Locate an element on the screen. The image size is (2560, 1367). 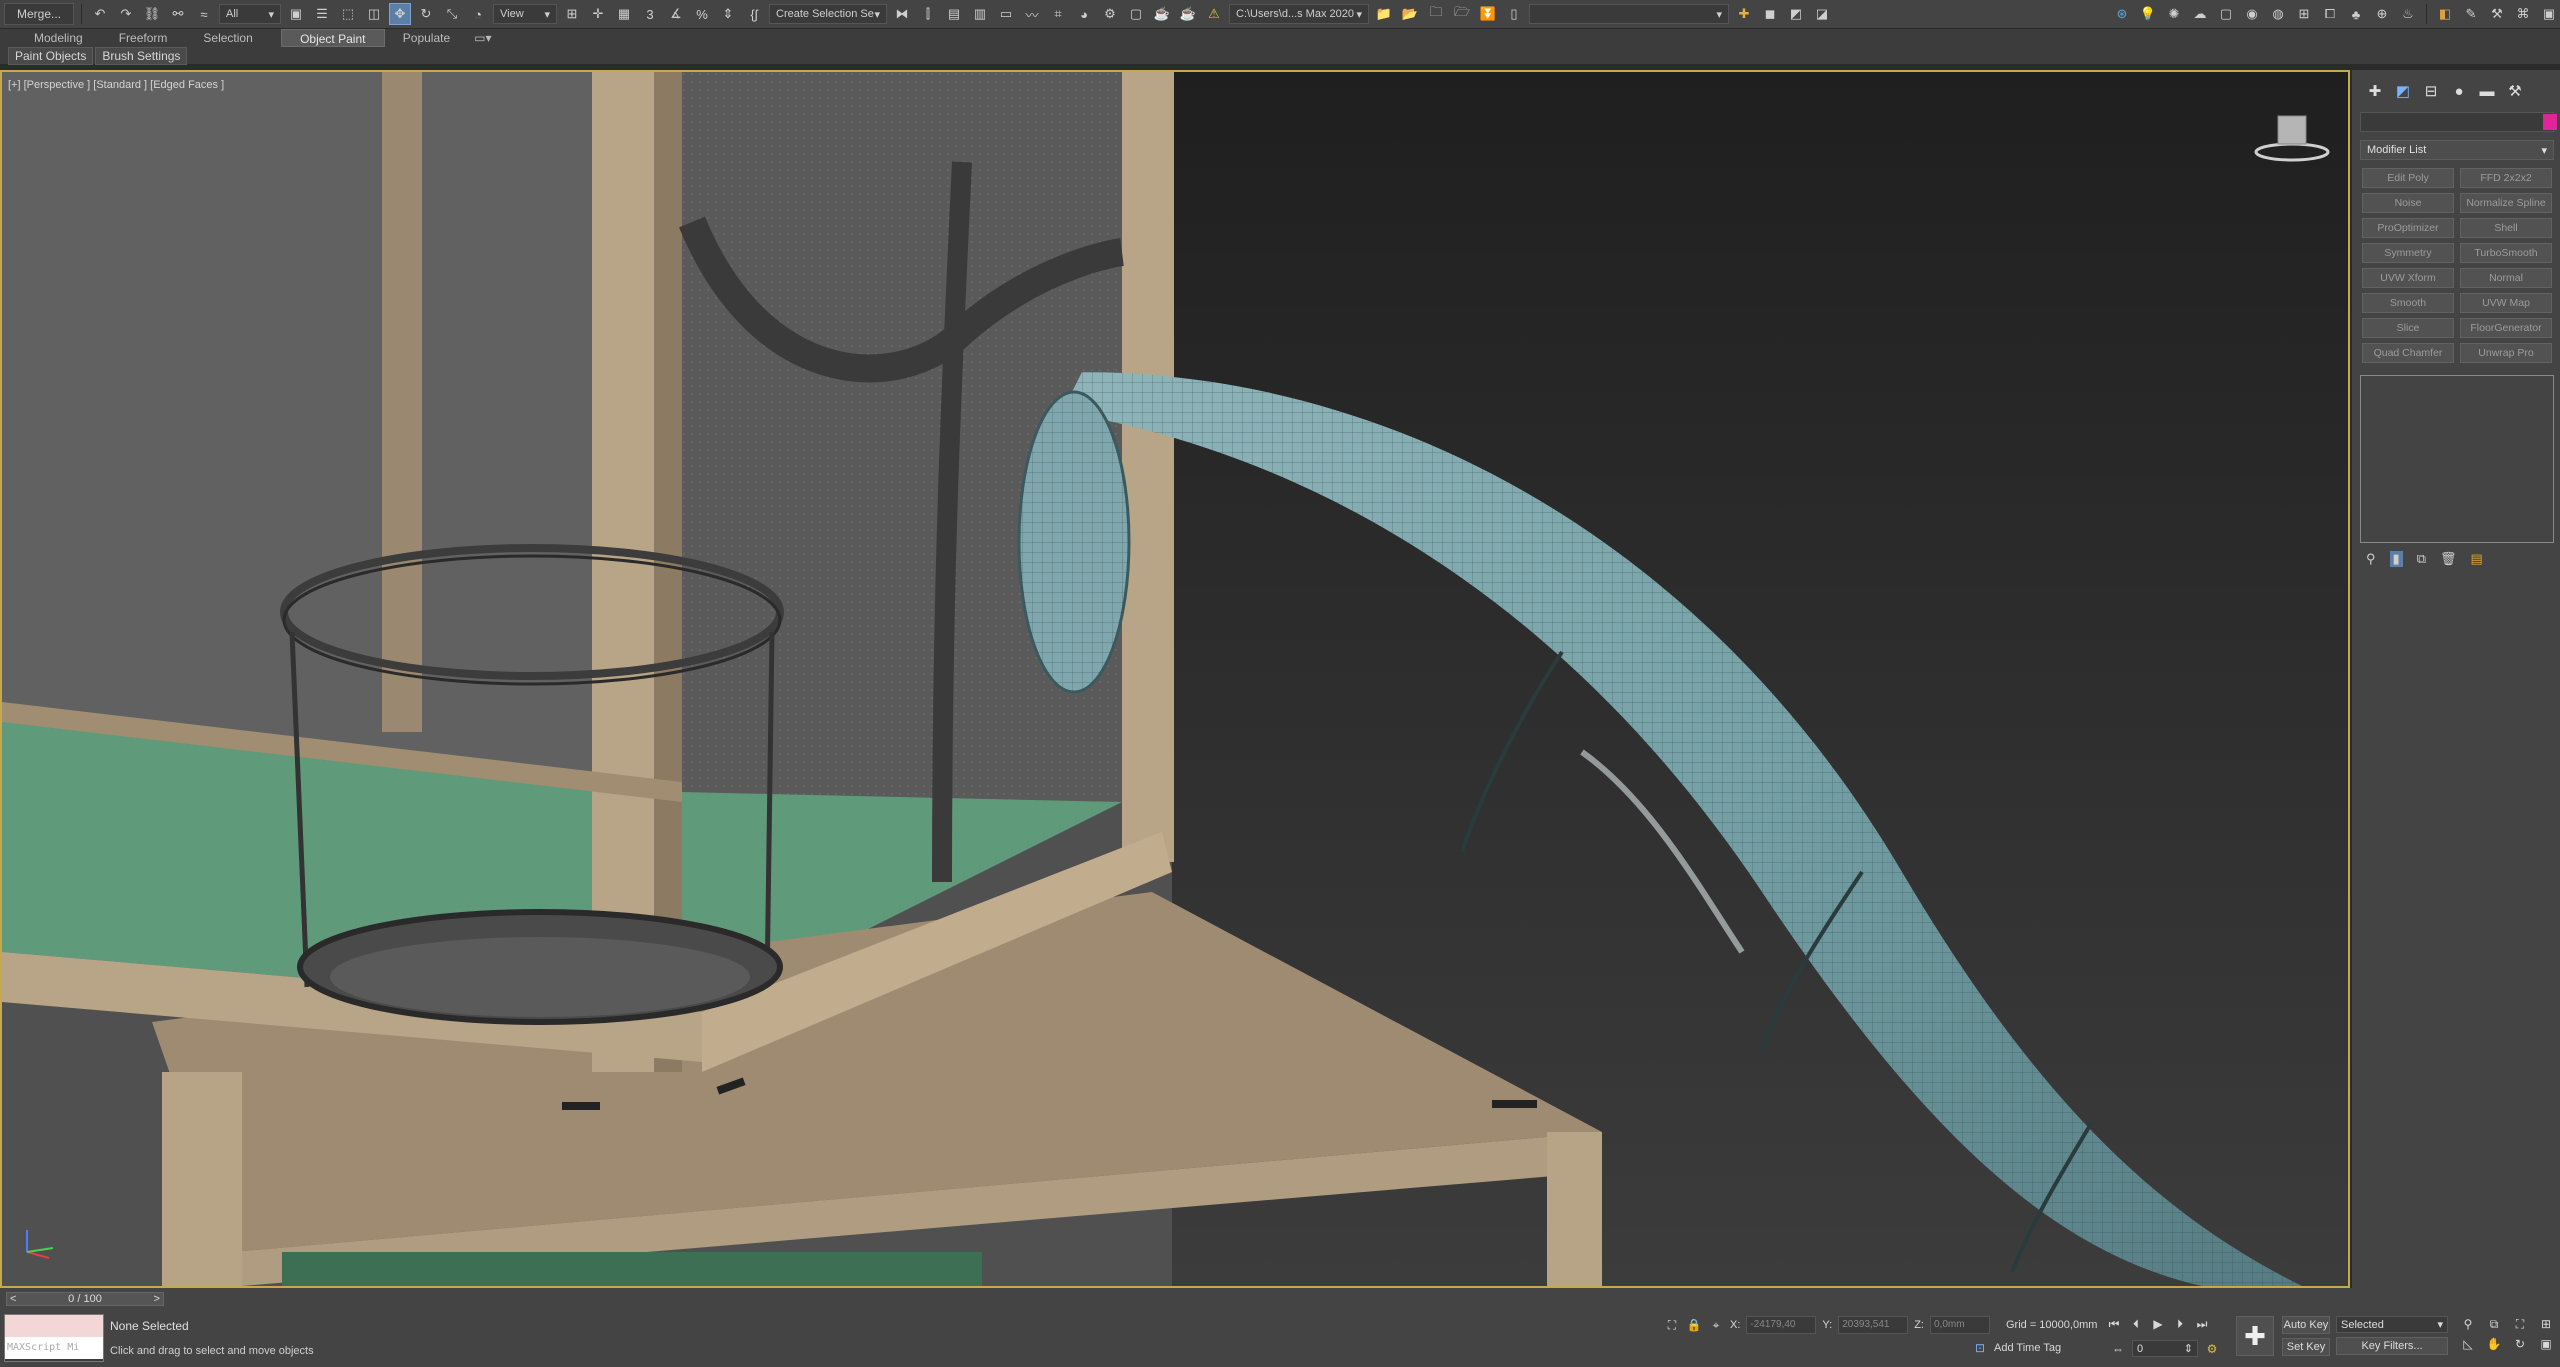
warning-icon: ⚠ is located at coordinates (1214, 14).